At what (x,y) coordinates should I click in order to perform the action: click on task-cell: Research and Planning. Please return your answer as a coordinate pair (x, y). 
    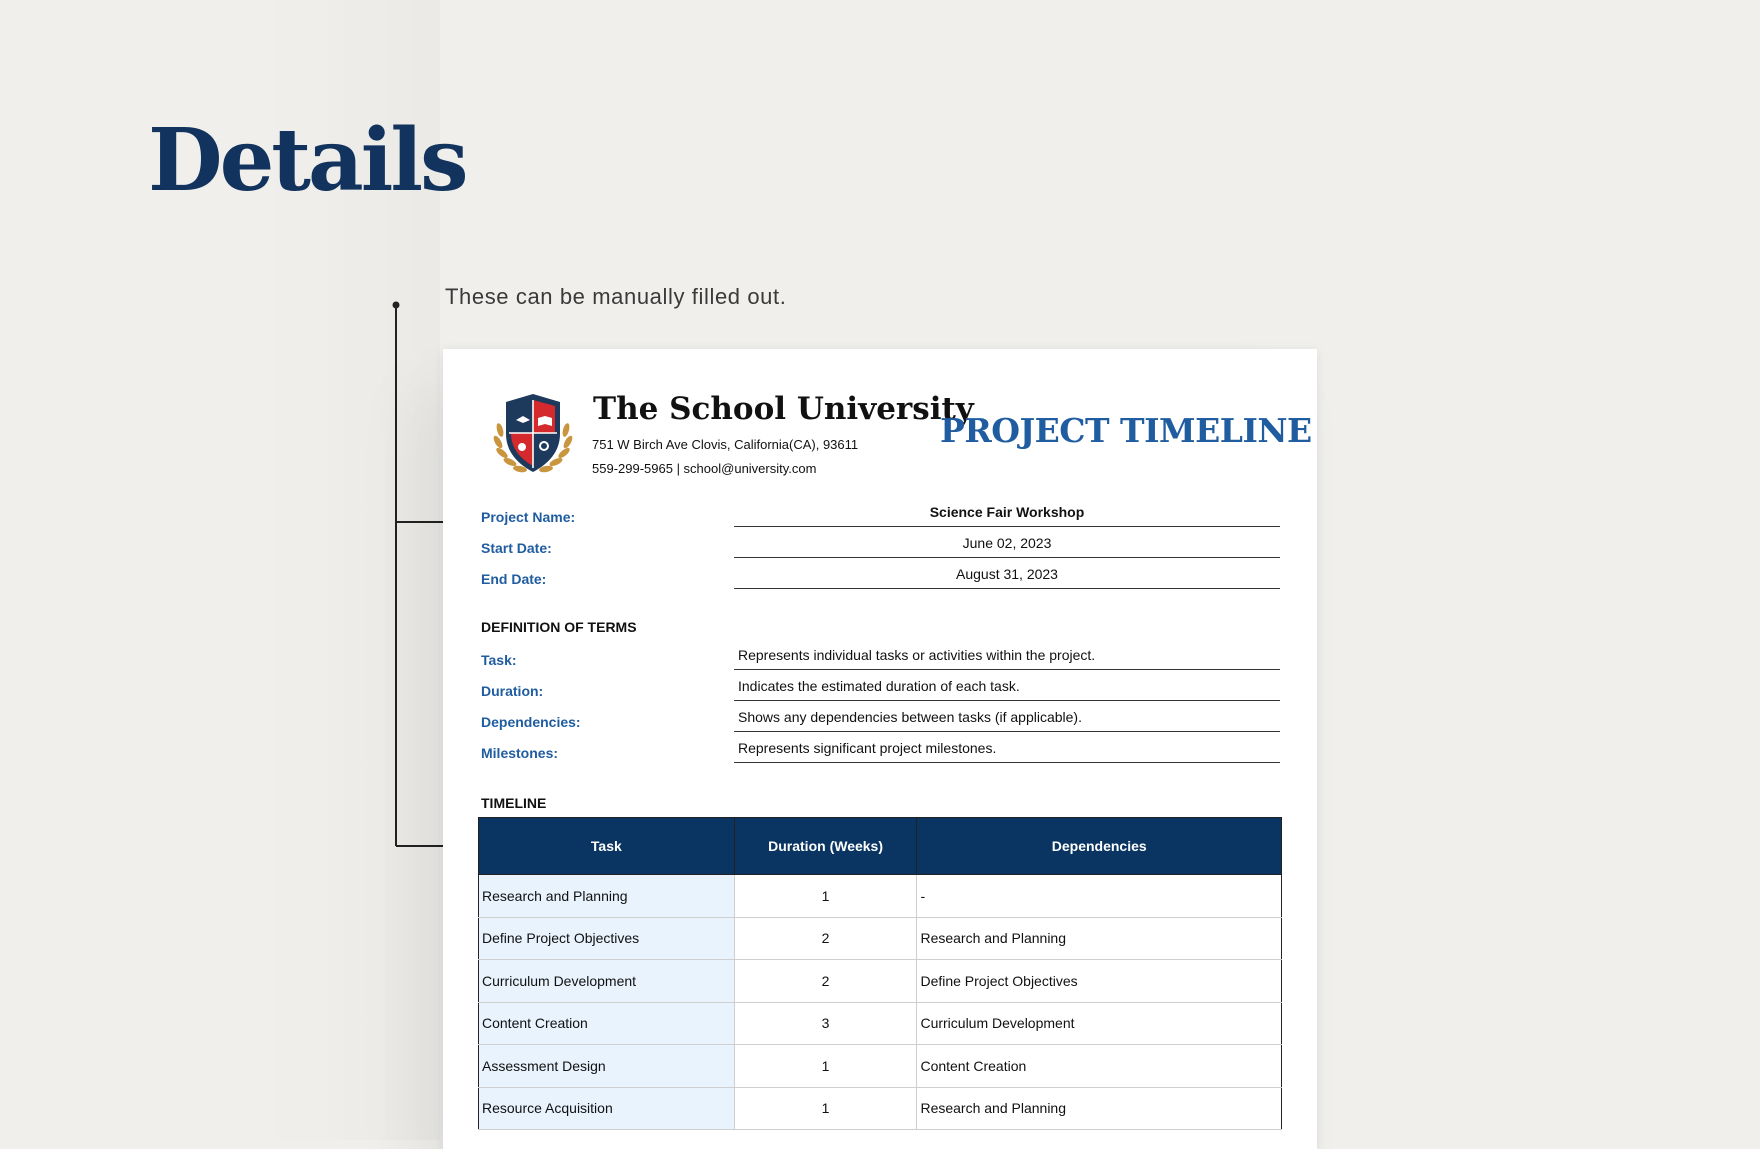
    Looking at the image, I should click on (606, 896).